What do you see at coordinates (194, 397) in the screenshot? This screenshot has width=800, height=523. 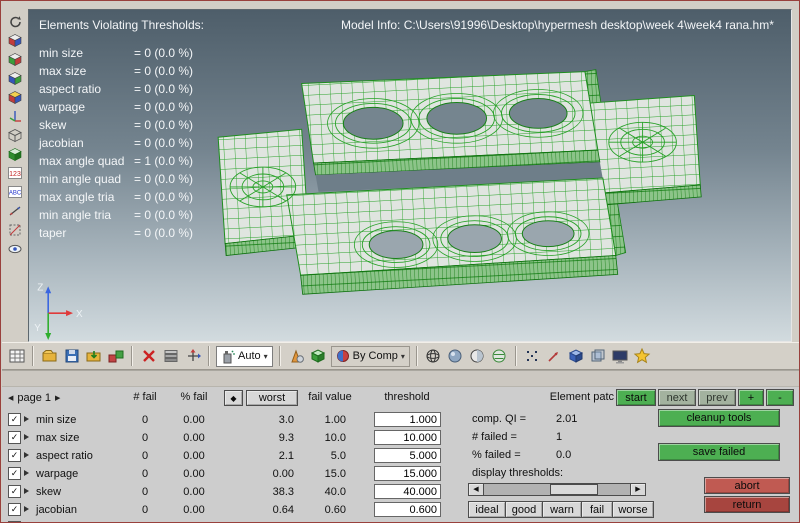 I see `fail-pct-header: % fail` at bounding box center [194, 397].